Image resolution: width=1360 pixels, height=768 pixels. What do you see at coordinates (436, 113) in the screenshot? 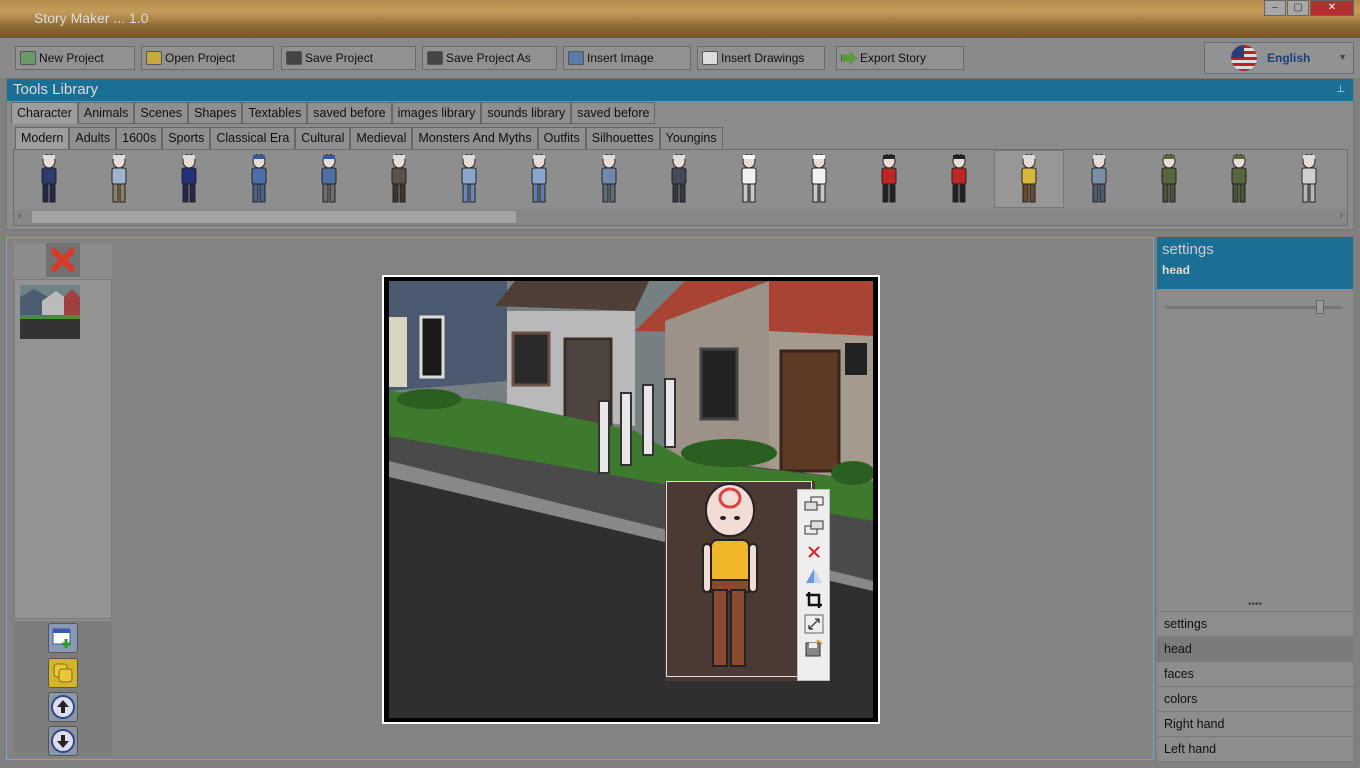
I see `library-tab-6: images library` at bounding box center [436, 113].